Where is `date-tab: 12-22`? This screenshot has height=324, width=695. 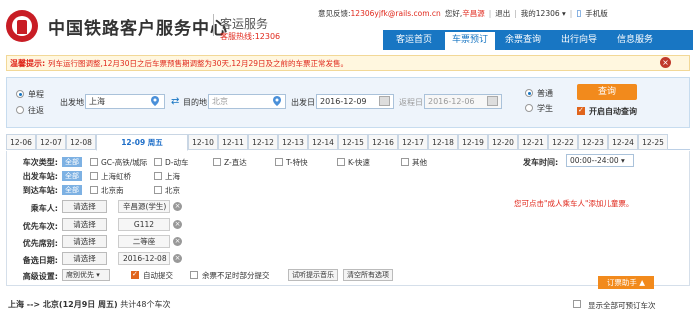
date-tab: 12-22 is located at coordinates (563, 142).